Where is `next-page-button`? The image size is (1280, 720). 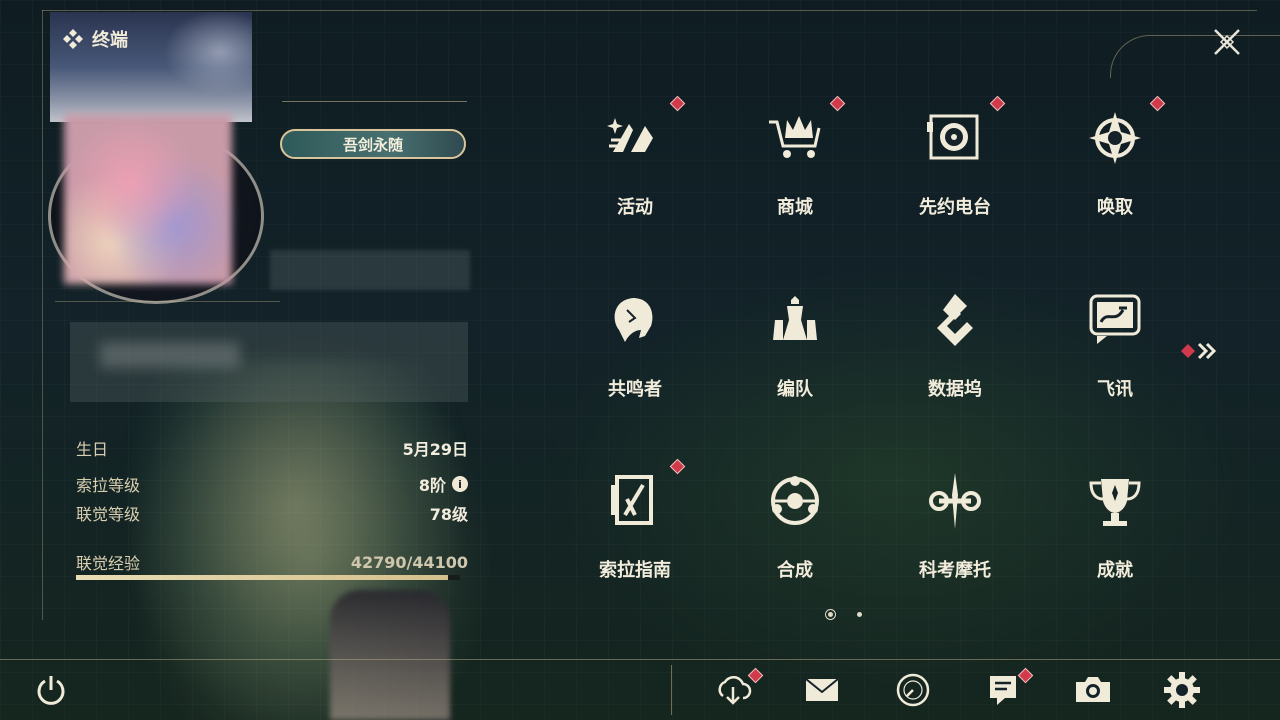 next-page-button is located at coordinates (1201, 351).